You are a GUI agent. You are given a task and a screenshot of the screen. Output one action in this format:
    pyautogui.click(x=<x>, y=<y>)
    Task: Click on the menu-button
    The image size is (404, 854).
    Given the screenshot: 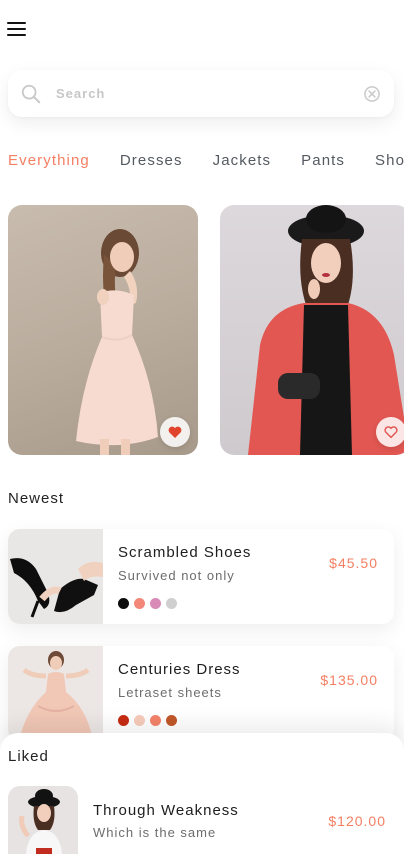 What is the action you would take?
    pyautogui.click(x=17, y=28)
    